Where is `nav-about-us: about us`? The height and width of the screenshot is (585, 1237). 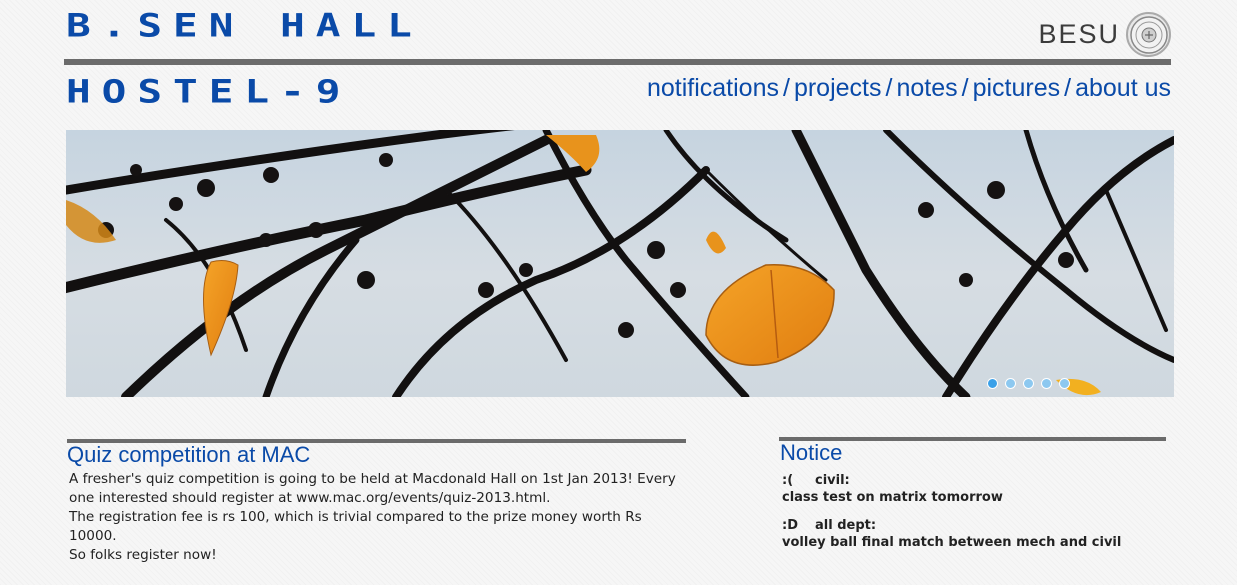 nav-about-us: about us is located at coordinates (1123, 88).